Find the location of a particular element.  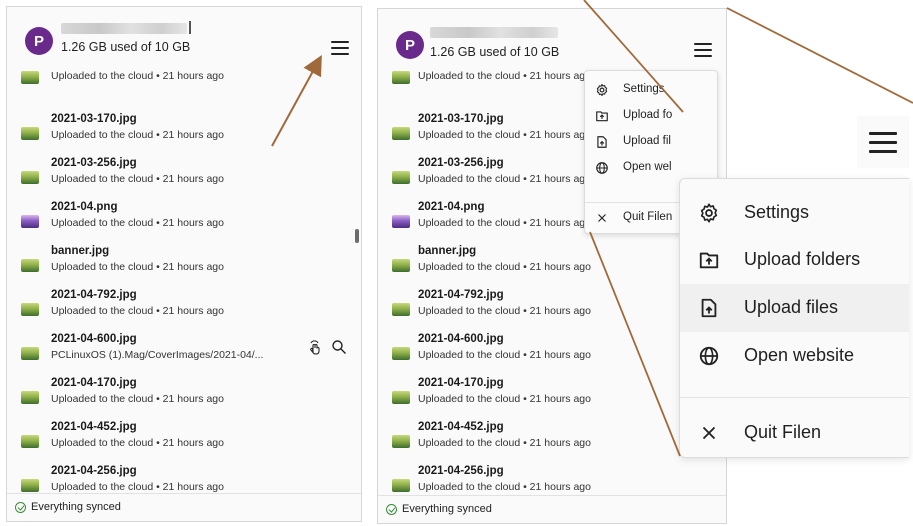

file-name: 2021-04-170.jpg is located at coordinates (94, 383).